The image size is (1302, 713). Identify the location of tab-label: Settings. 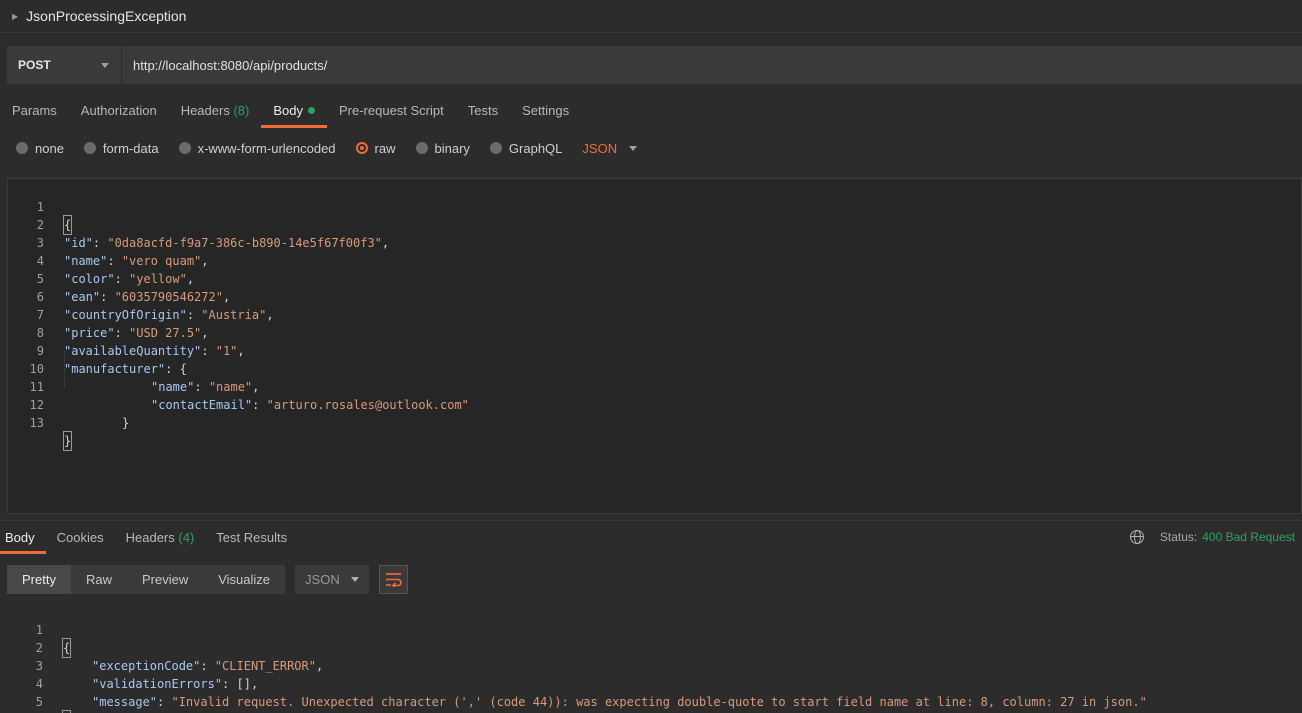
(546, 110).